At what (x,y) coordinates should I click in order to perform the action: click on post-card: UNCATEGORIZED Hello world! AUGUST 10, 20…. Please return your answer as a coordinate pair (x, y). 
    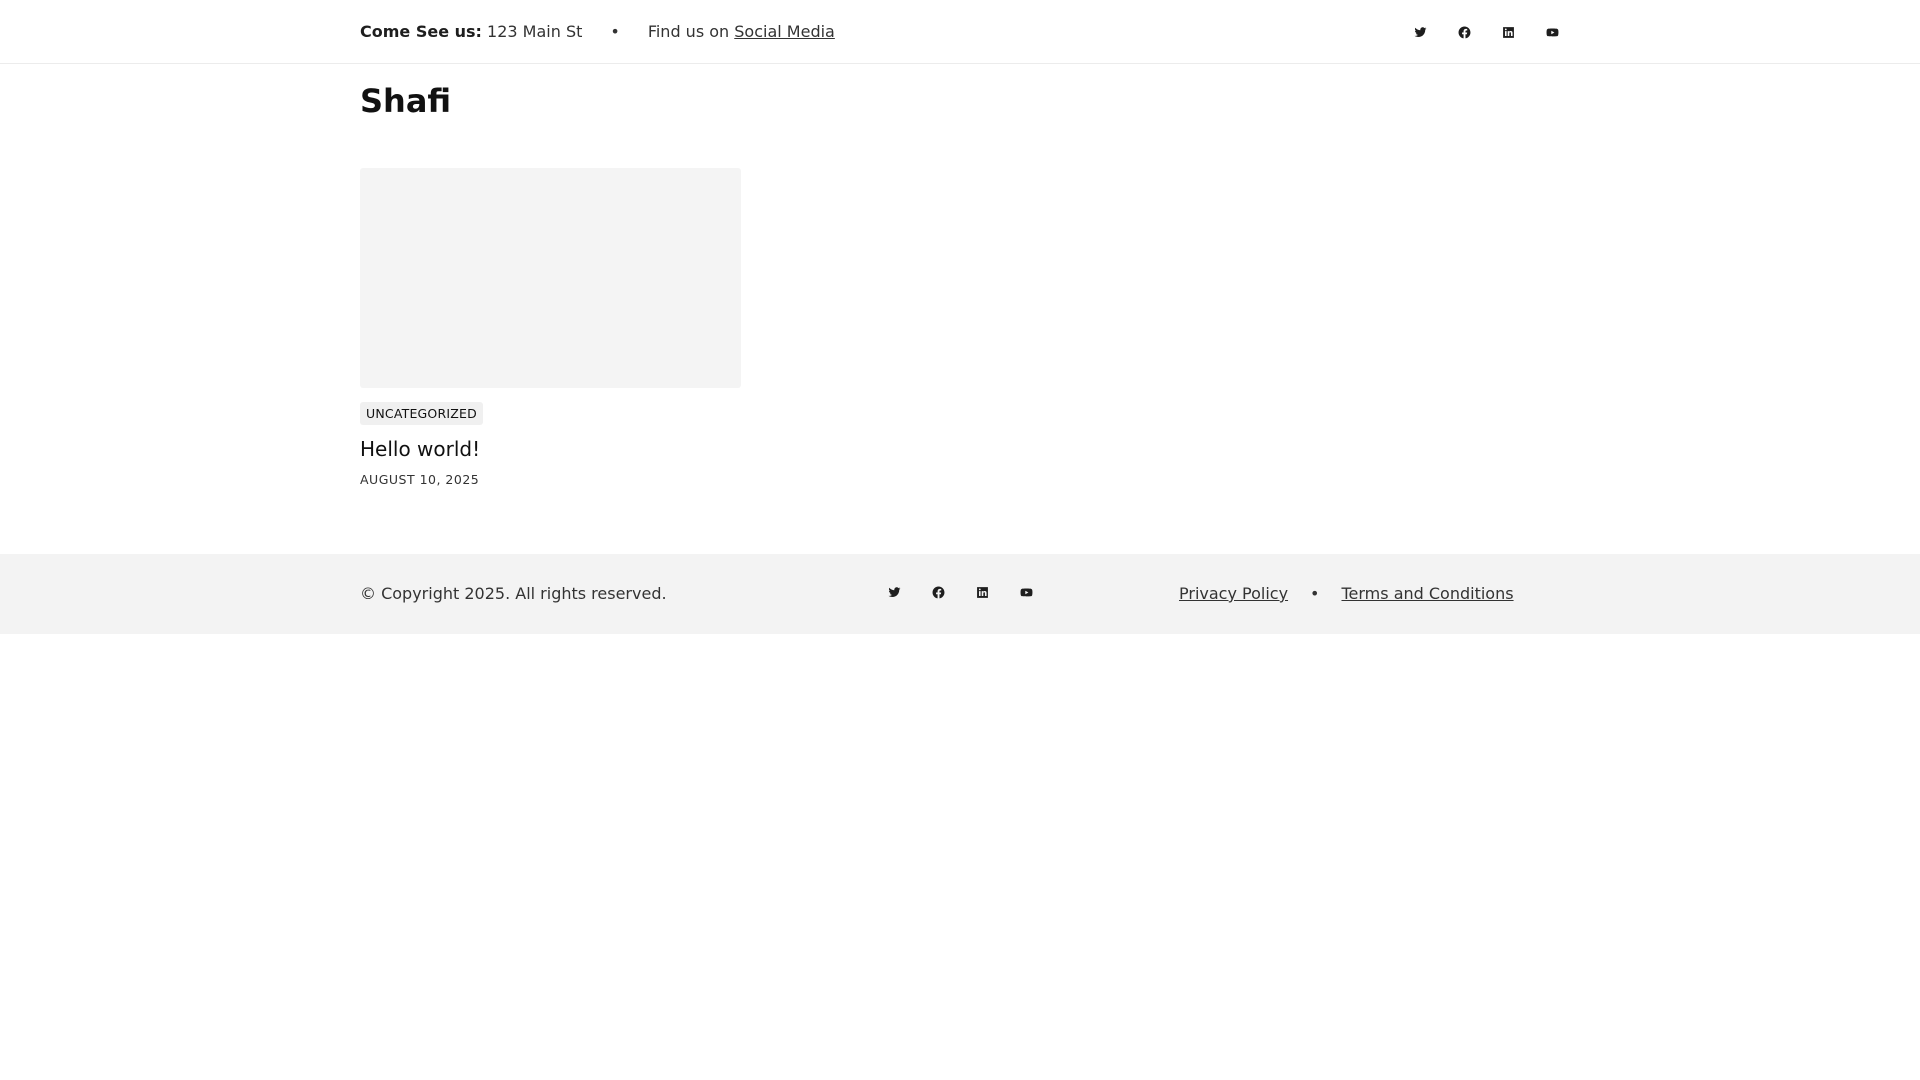
    Looking at the image, I should click on (550, 327).